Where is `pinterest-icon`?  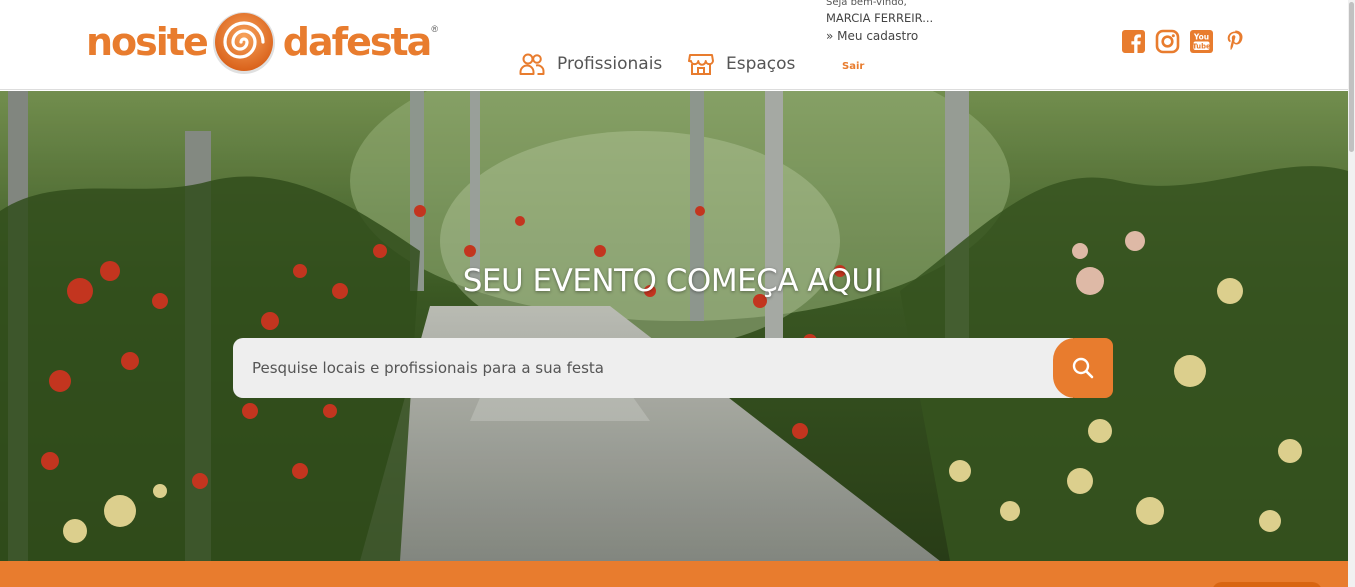
pinterest-icon is located at coordinates (1235, 41).